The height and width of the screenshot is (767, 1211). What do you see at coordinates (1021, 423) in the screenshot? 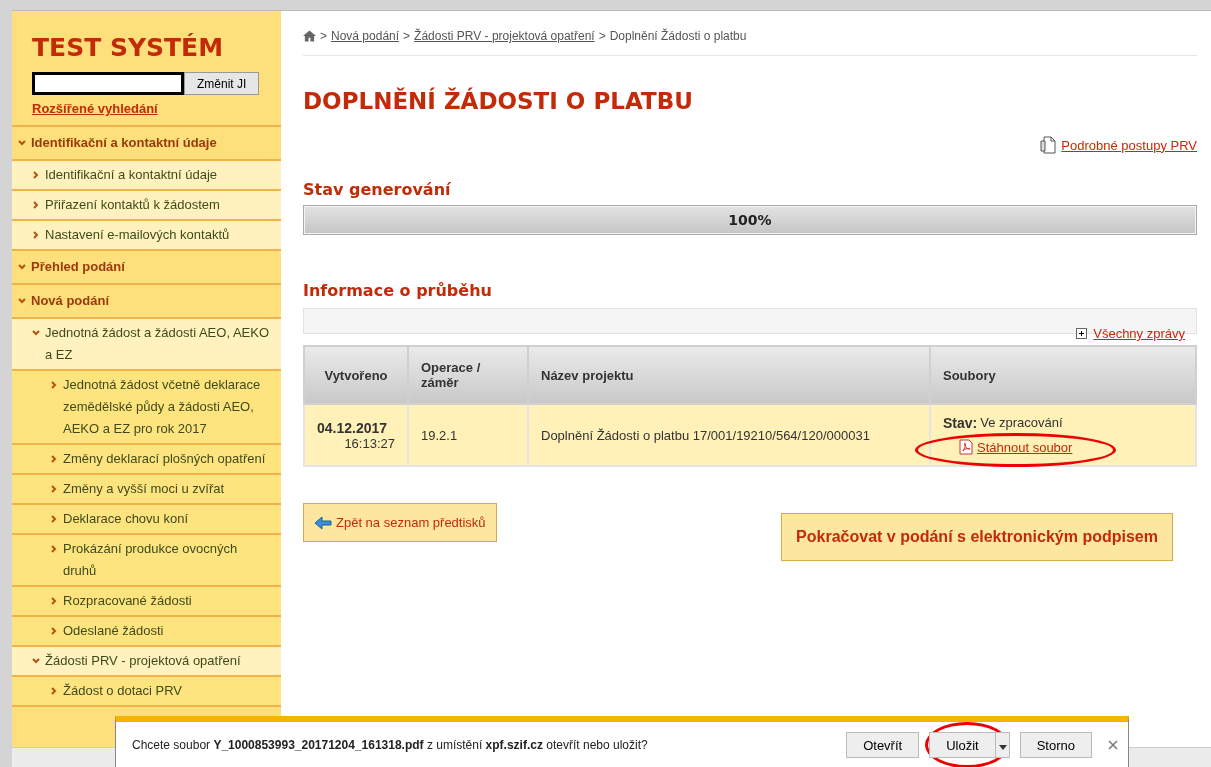
I see `status-value: Ve zpracování` at bounding box center [1021, 423].